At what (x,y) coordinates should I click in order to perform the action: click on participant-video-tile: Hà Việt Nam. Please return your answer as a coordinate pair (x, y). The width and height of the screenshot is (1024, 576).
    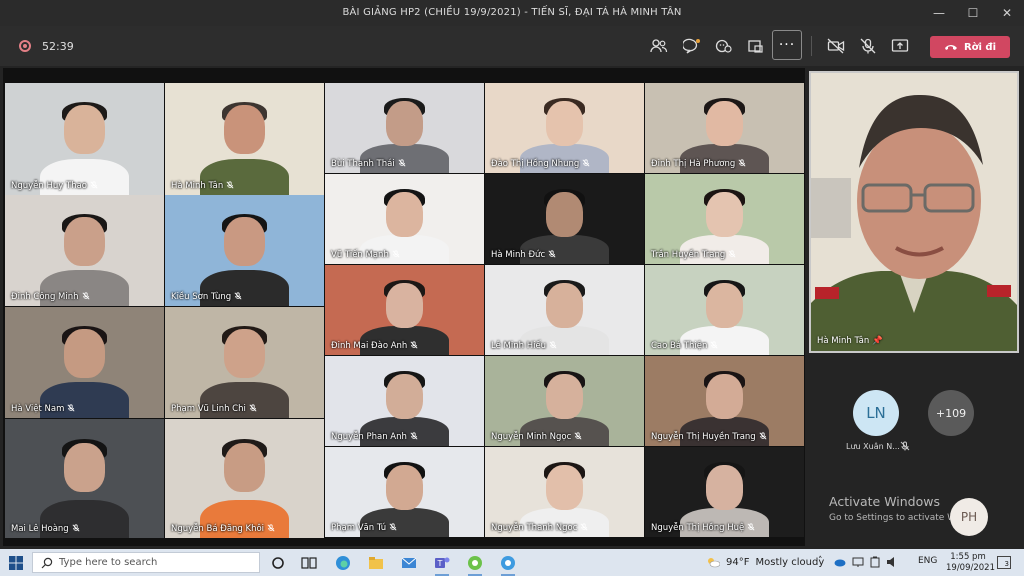
    Looking at the image, I should click on (84, 362).